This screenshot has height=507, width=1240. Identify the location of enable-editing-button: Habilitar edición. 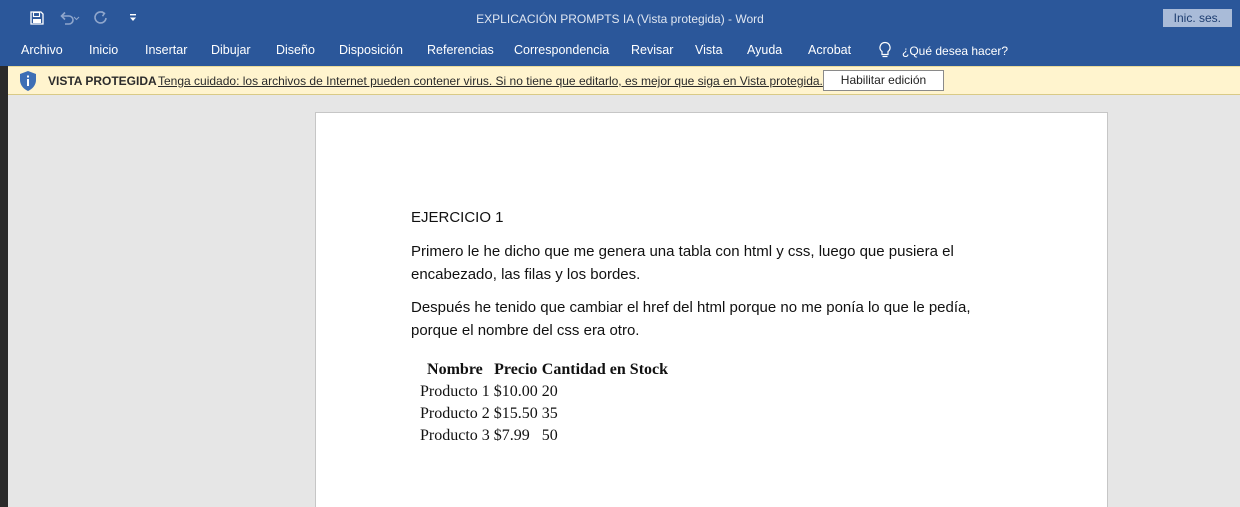
(883, 80).